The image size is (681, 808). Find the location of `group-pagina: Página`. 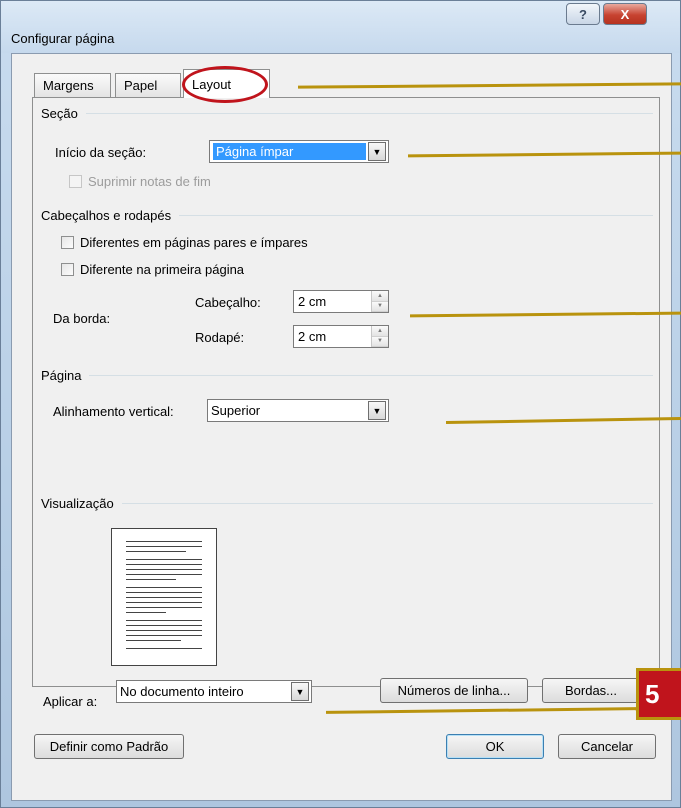

group-pagina: Página is located at coordinates (347, 375).